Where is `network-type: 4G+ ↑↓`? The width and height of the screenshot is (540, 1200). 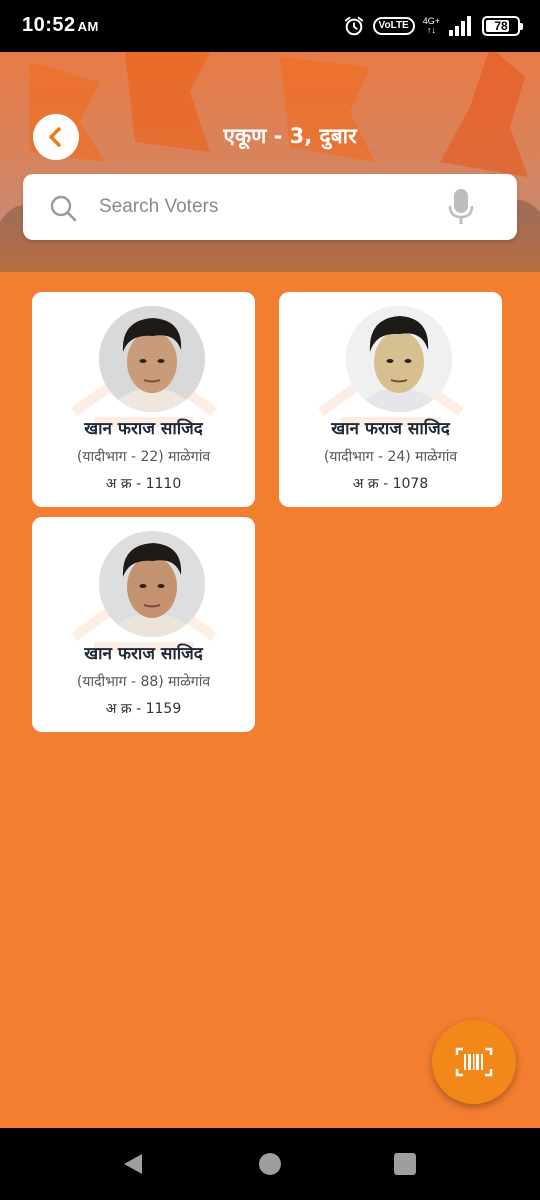 network-type: 4G+ ↑↓ is located at coordinates (431, 26).